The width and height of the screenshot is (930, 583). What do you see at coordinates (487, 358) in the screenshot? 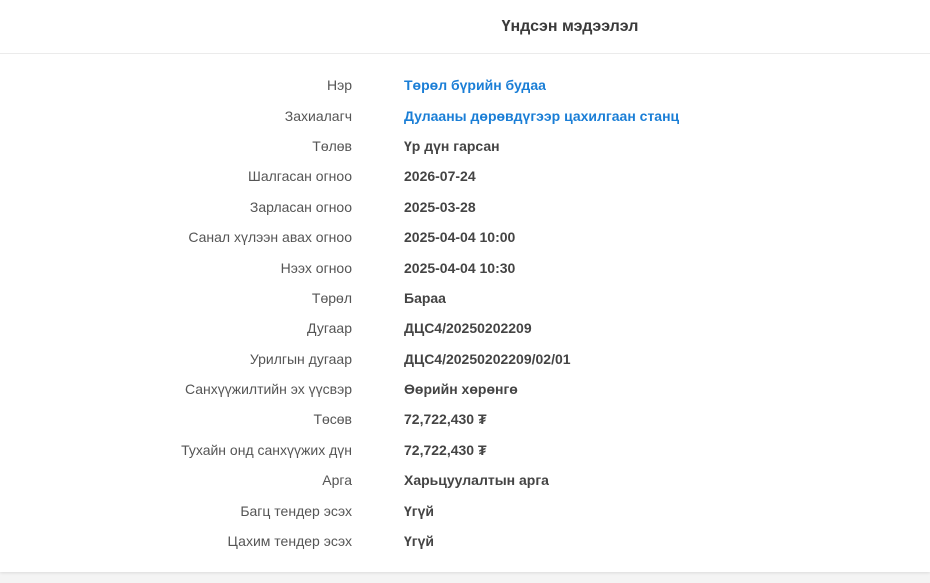
I see `detail-value: ДЦС4/20250202209/02/01` at bounding box center [487, 358].